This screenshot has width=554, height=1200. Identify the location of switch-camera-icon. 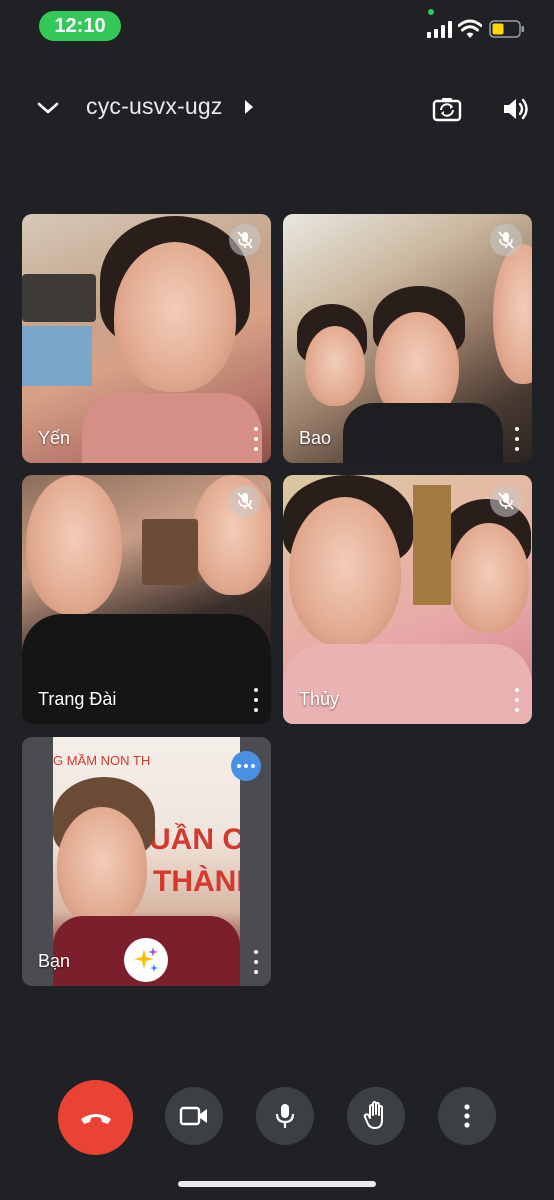
(447, 110).